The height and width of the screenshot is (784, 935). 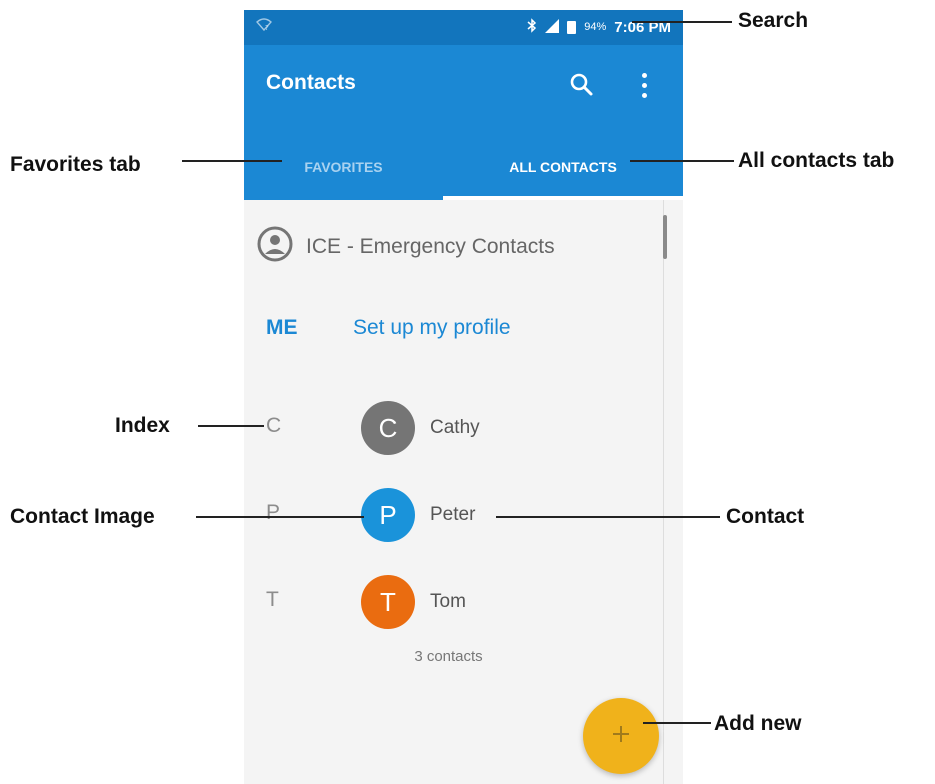 What do you see at coordinates (677, 723) in the screenshot?
I see `add-new-leader-line` at bounding box center [677, 723].